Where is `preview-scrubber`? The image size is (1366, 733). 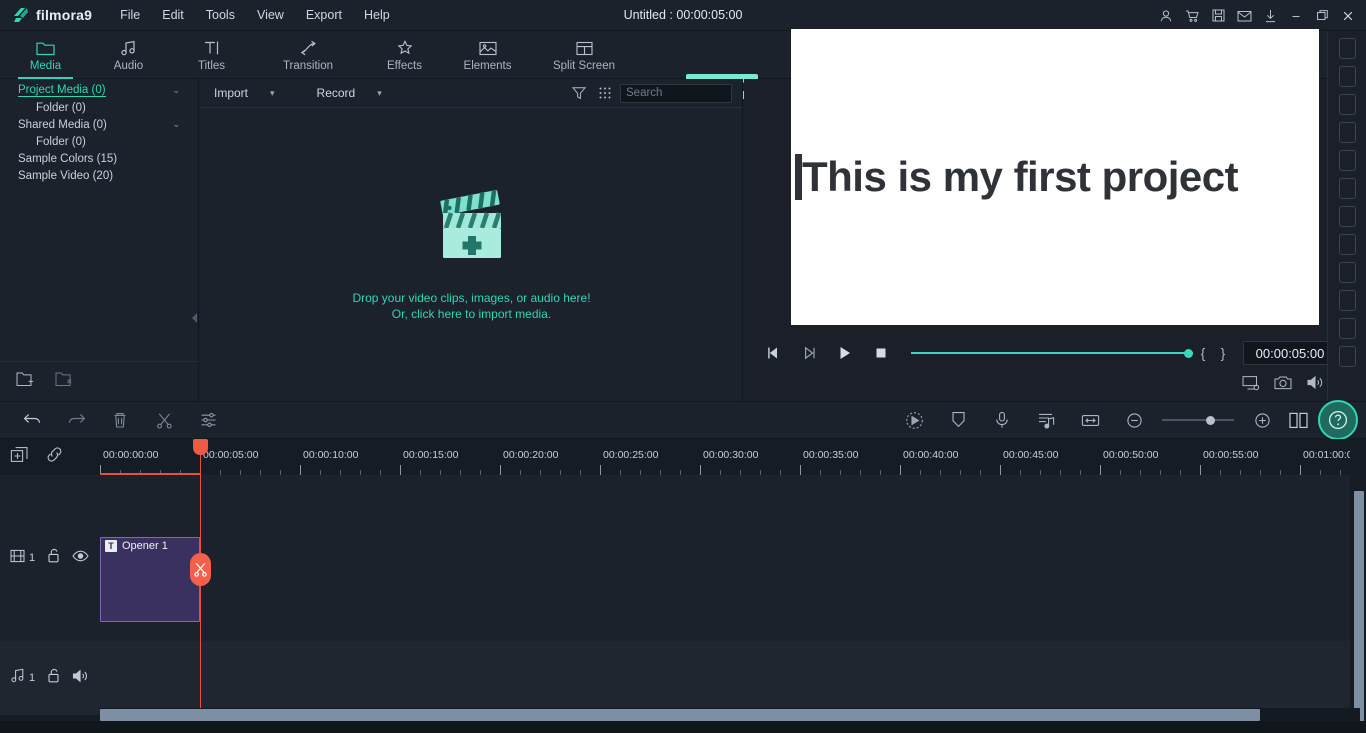 preview-scrubber is located at coordinates (1052, 353).